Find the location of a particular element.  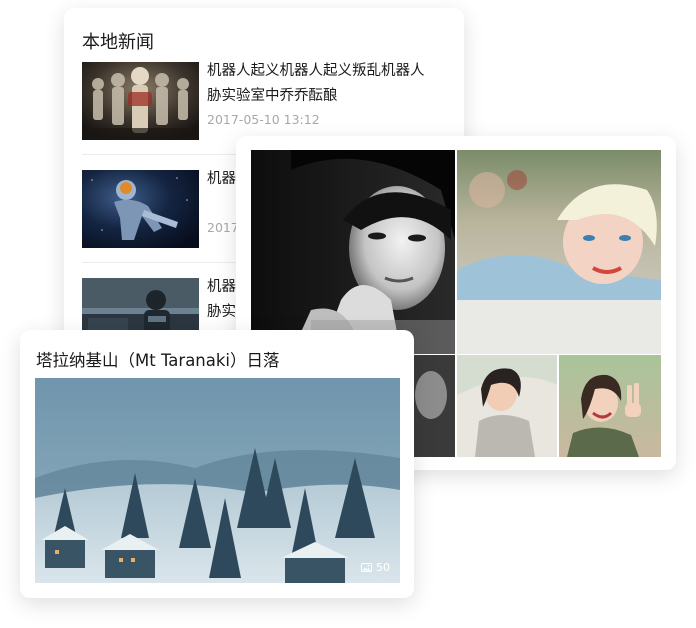

image-icon is located at coordinates (366, 567).